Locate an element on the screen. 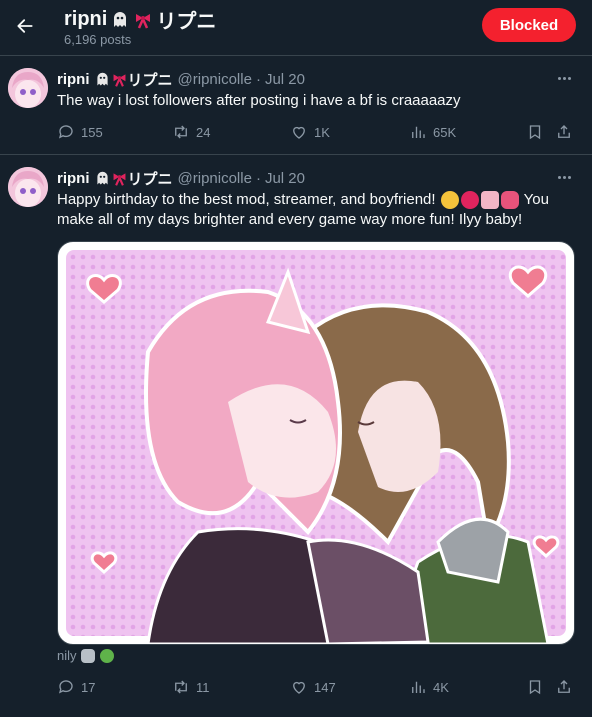  arrow-left-icon is located at coordinates (25, 26).